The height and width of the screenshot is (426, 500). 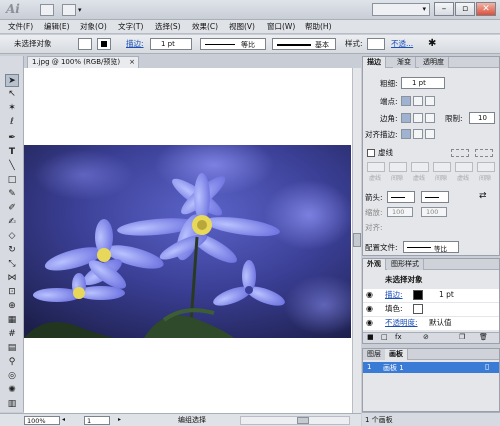 I want to click on stroke-swatch, so click(x=104, y=44).